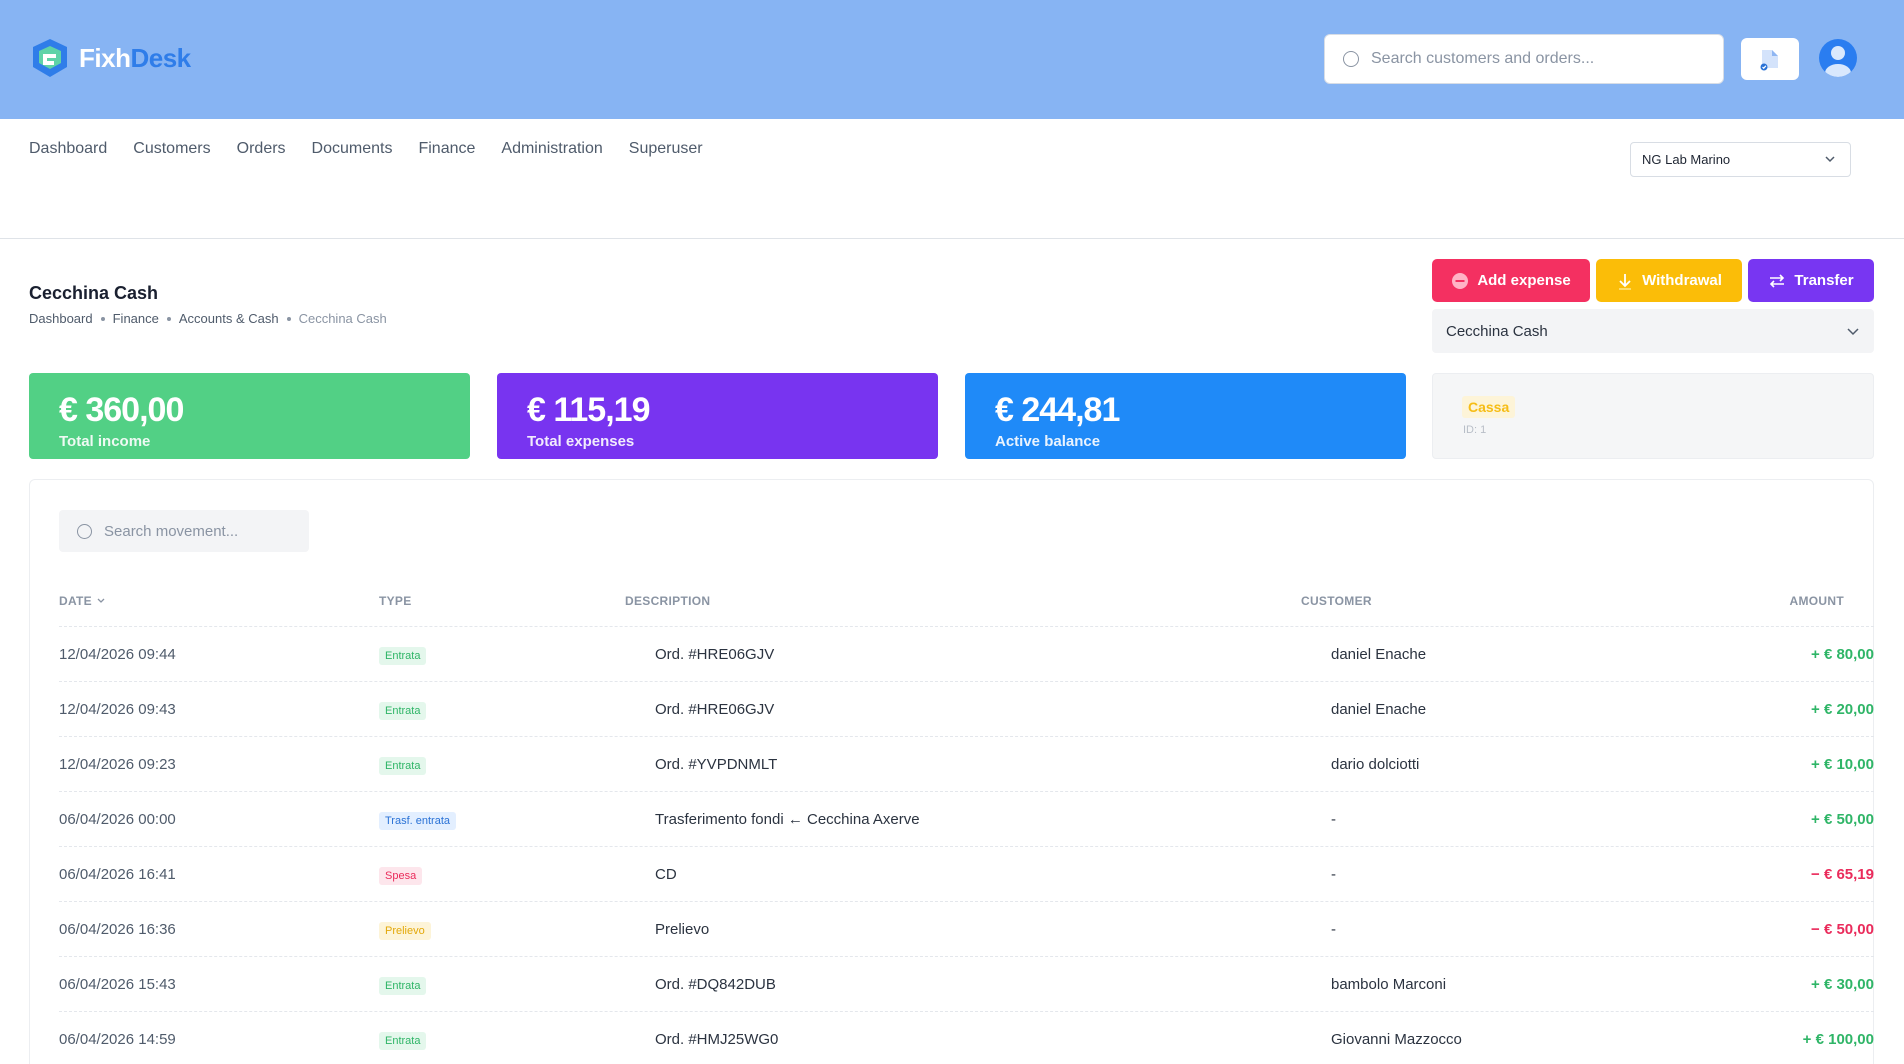 The width and height of the screenshot is (1904, 1064). I want to click on row-date: 12/04/2026 09:23, so click(117, 764).